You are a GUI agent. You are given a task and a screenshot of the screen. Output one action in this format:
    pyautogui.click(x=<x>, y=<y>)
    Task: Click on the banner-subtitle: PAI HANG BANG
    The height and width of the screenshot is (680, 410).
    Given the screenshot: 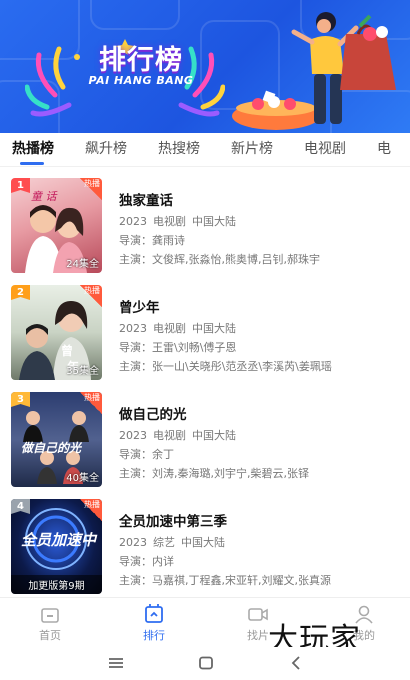 What is the action you would take?
    pyautogui.click(x=141, y=80)
    